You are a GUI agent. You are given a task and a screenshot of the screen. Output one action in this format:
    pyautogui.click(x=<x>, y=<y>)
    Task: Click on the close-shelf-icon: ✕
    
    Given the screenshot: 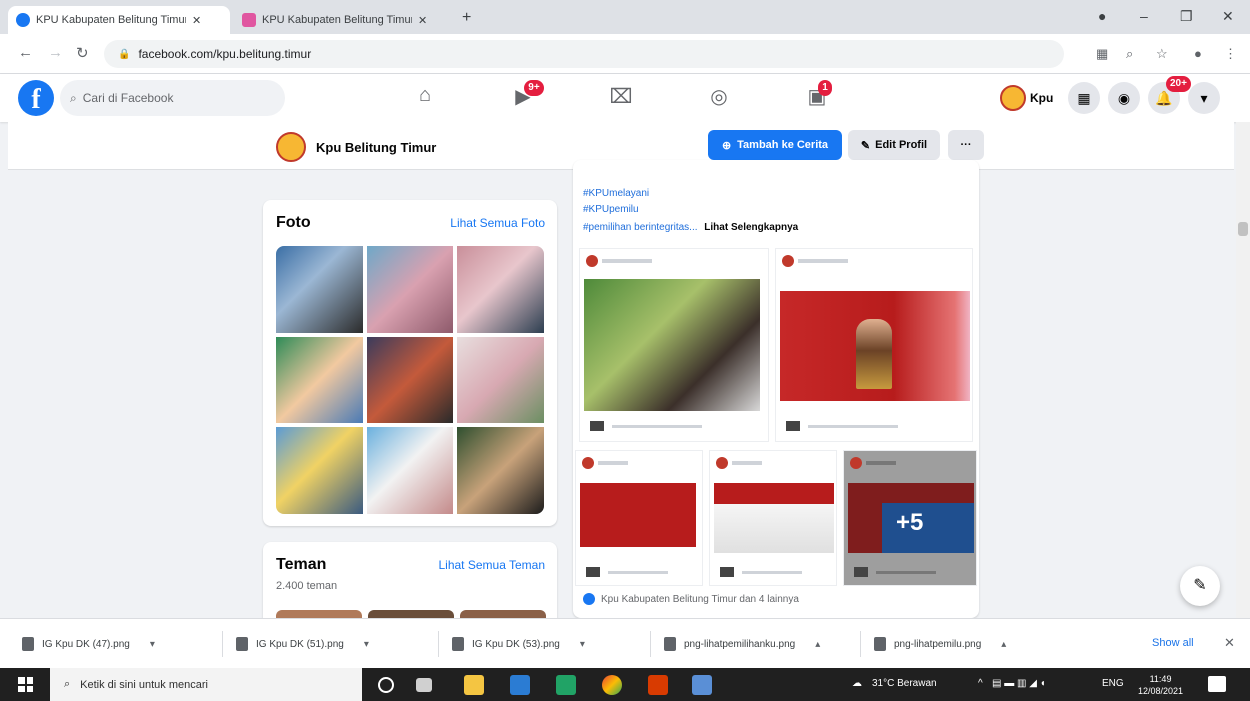 What is the action you would take?
    pyautogui.click(x=1229, y=643)
    